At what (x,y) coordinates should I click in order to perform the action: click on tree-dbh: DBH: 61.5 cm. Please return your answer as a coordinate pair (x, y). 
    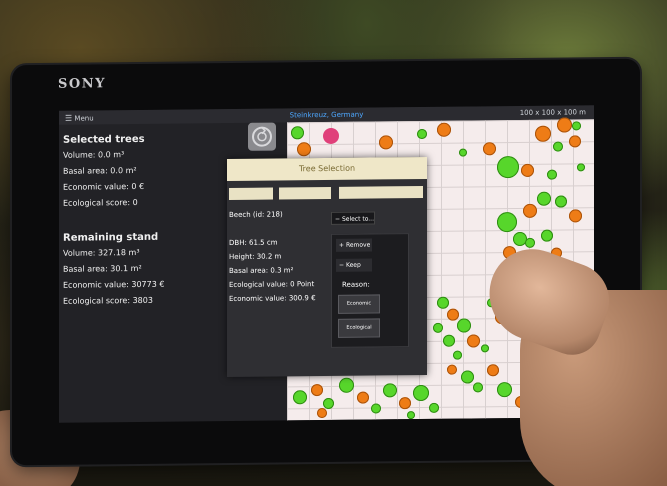
    Looking at the image, I should click on (253, 243).